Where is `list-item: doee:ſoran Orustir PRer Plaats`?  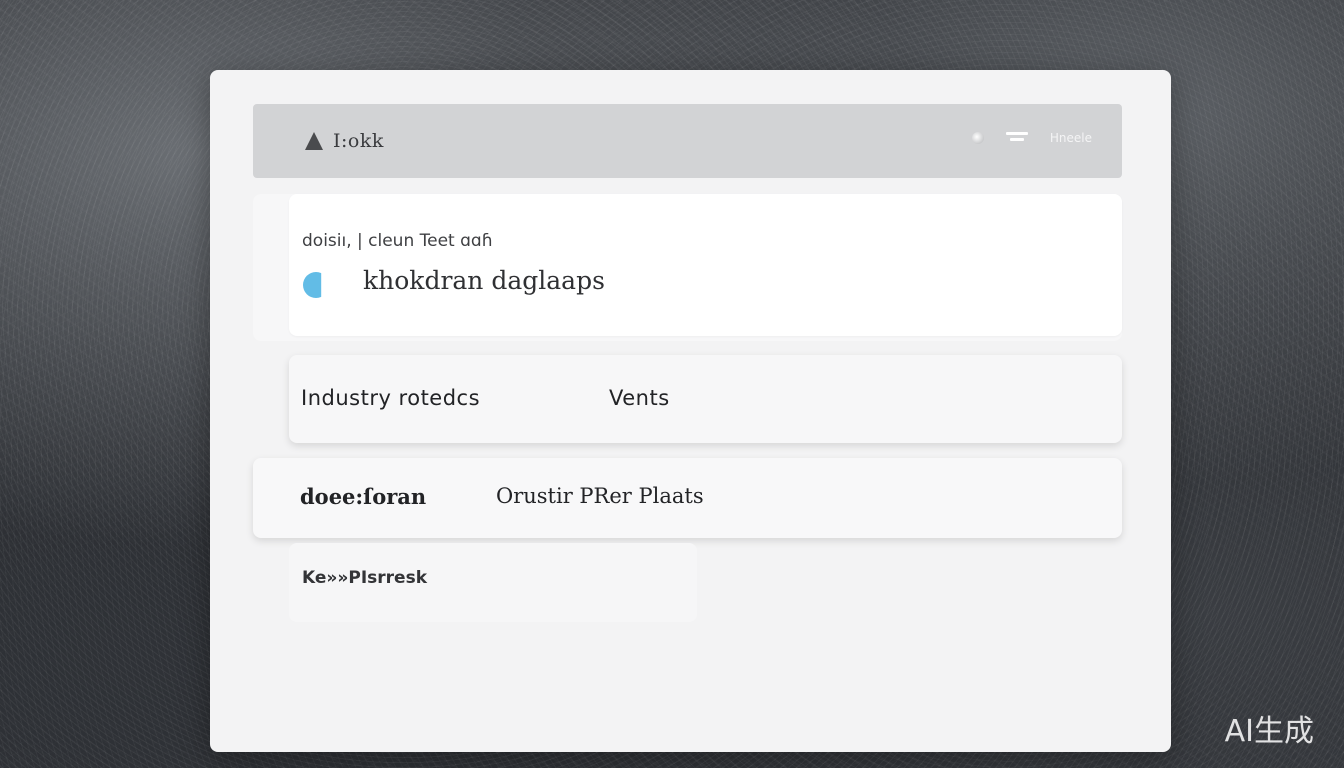 list-item: doee:ſoran Orustir PRer Plaats is located at coordinates (687, 498).